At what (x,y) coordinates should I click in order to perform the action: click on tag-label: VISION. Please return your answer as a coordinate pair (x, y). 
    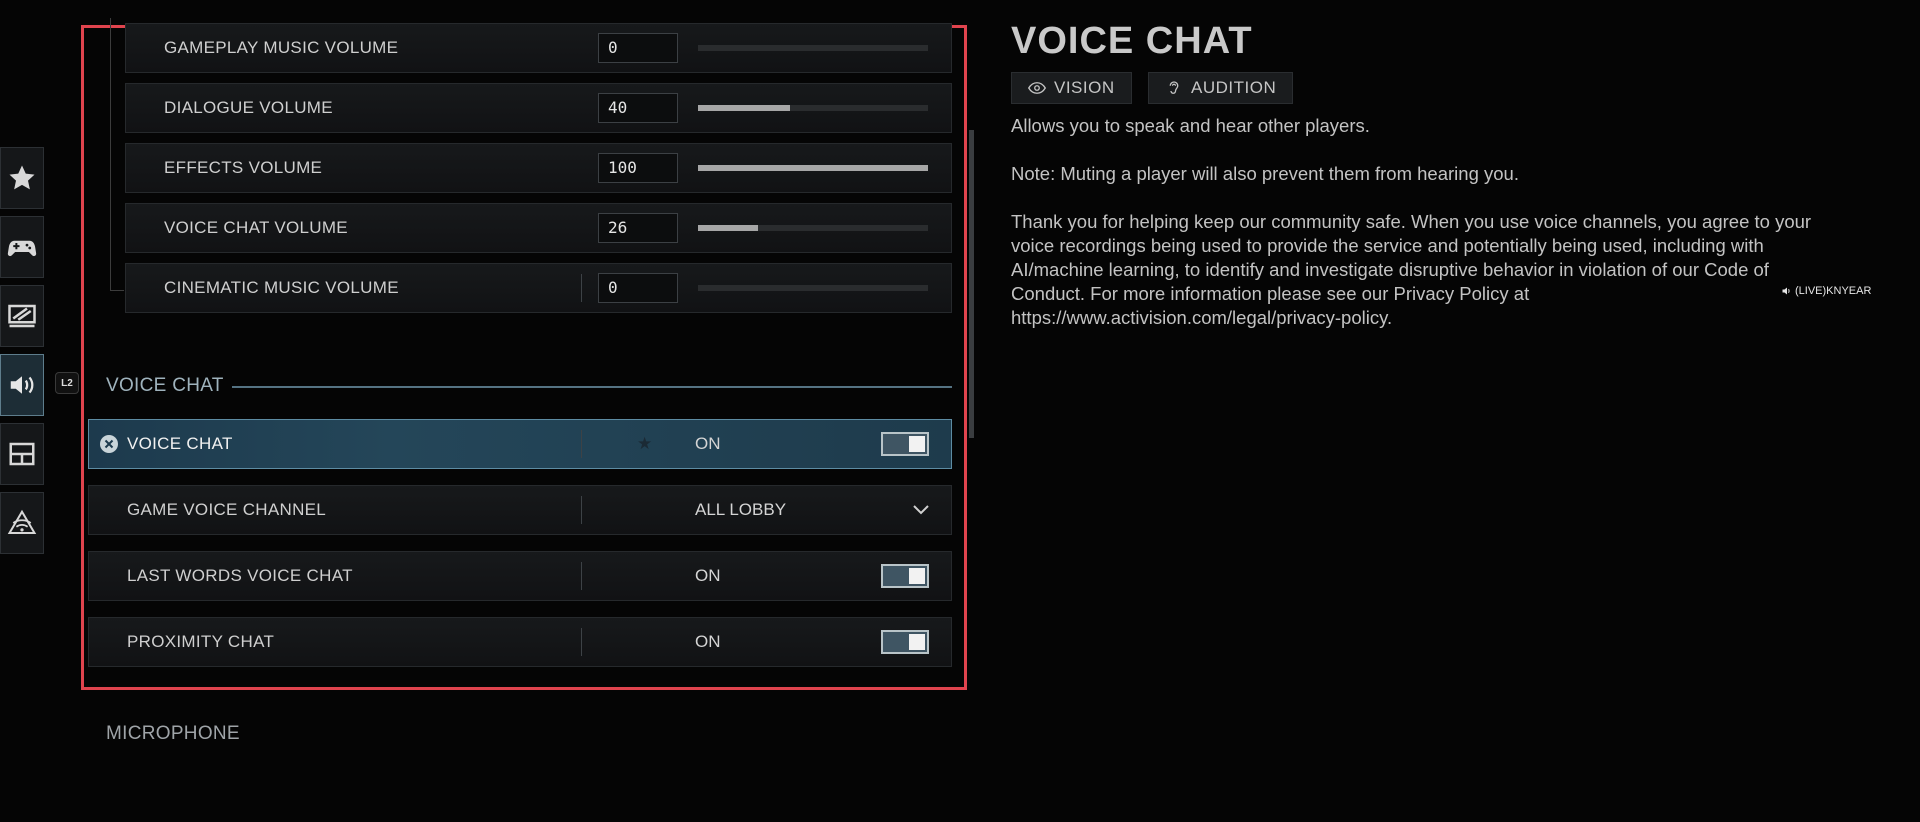
    Looking at the image, I should click on (1084, 87).